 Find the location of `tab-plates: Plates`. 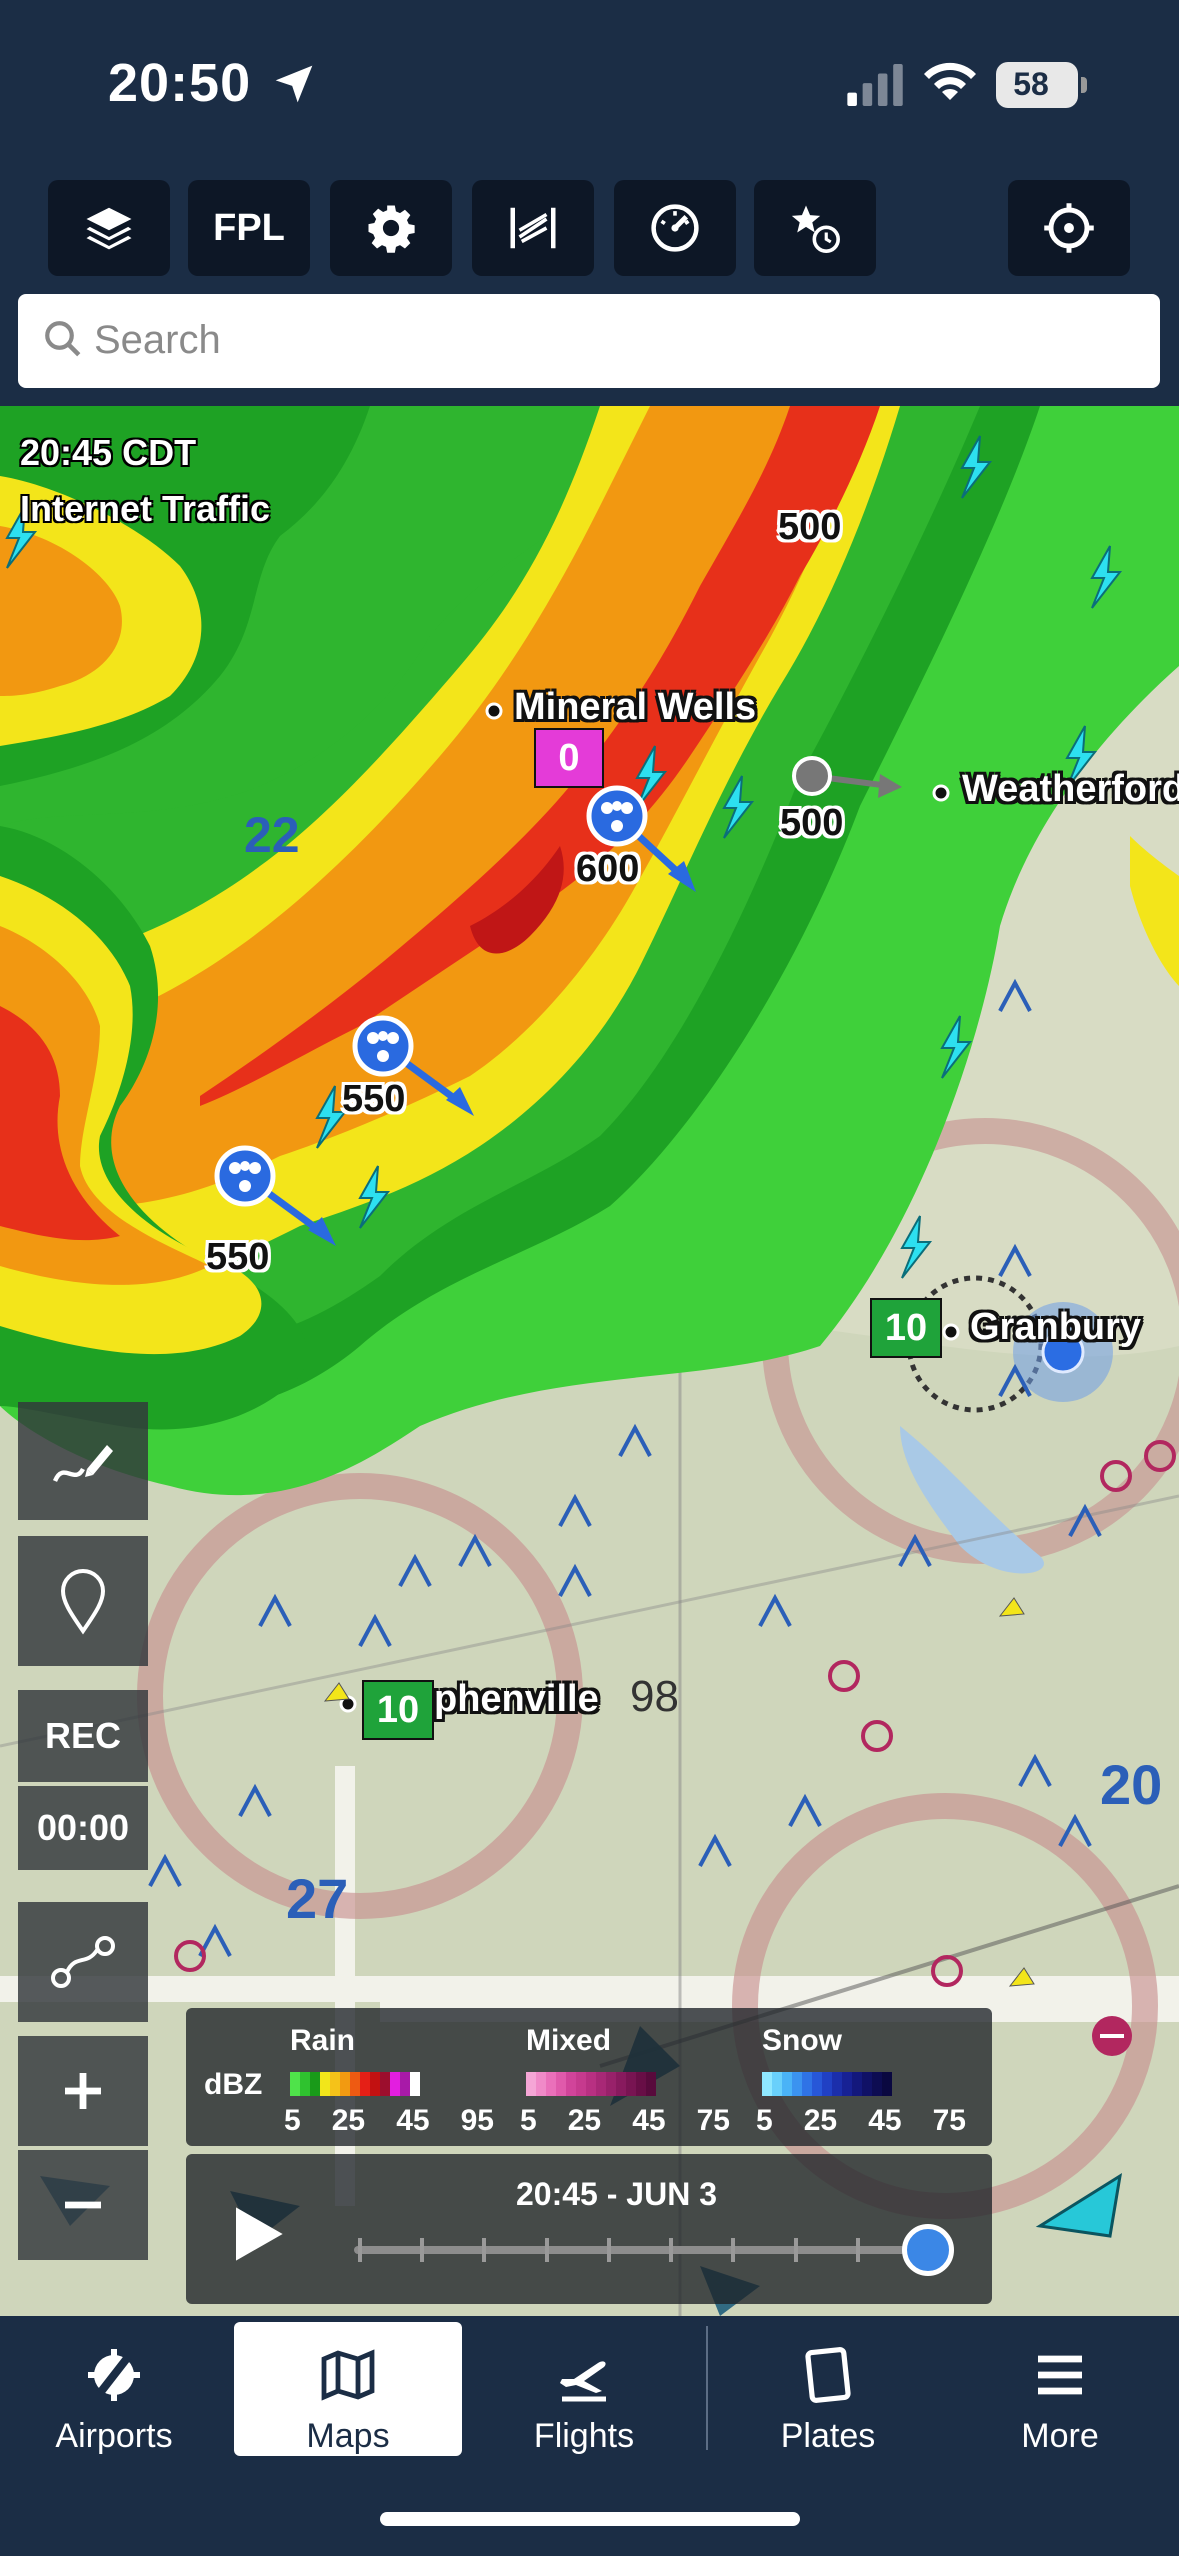

tab-plates: Plates is located at coordinates (828, 2389).